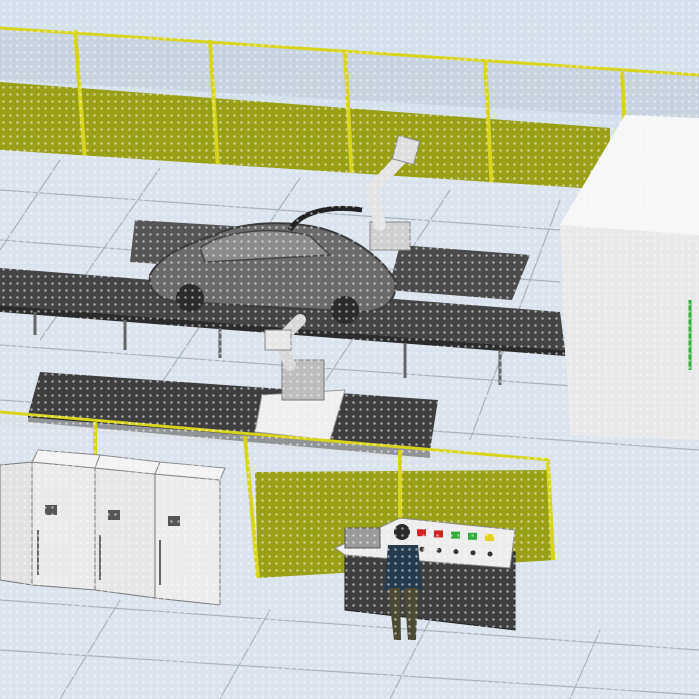  What do you see at coordinates (629, 332) in the screenshot?
I see `enclosure-front` at bounding box center [629, 332].